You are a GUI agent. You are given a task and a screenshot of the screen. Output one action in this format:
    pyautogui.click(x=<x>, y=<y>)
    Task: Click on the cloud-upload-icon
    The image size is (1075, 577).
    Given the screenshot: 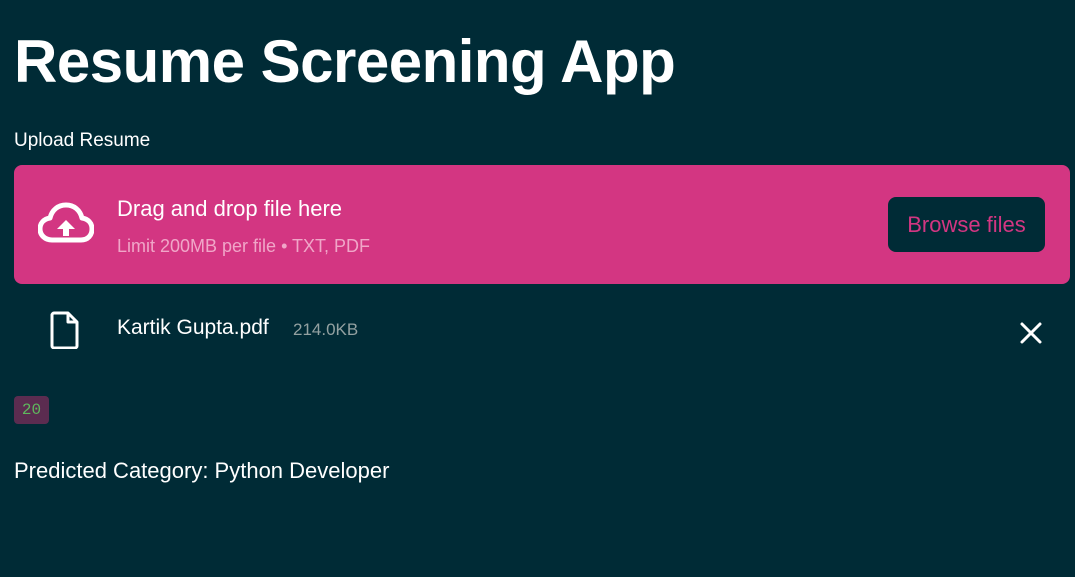 What is the action you would take?
    pyautogui.click(x=66, y=222)
    